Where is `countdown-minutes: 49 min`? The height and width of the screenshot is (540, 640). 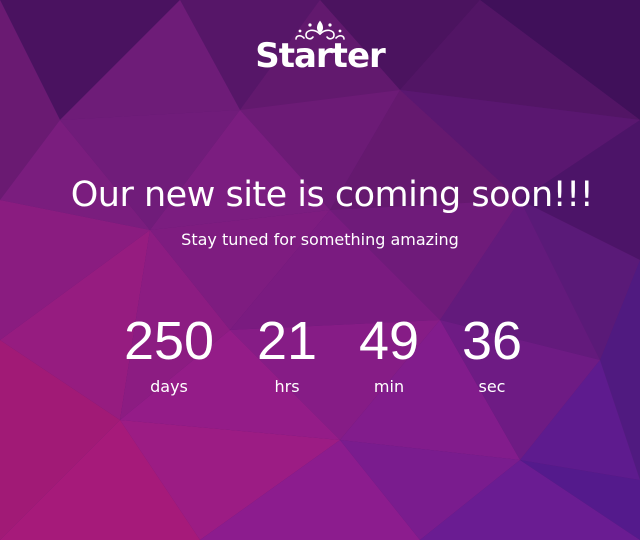 countdown-minutes: 49 min is located at coordinates (389, 354).